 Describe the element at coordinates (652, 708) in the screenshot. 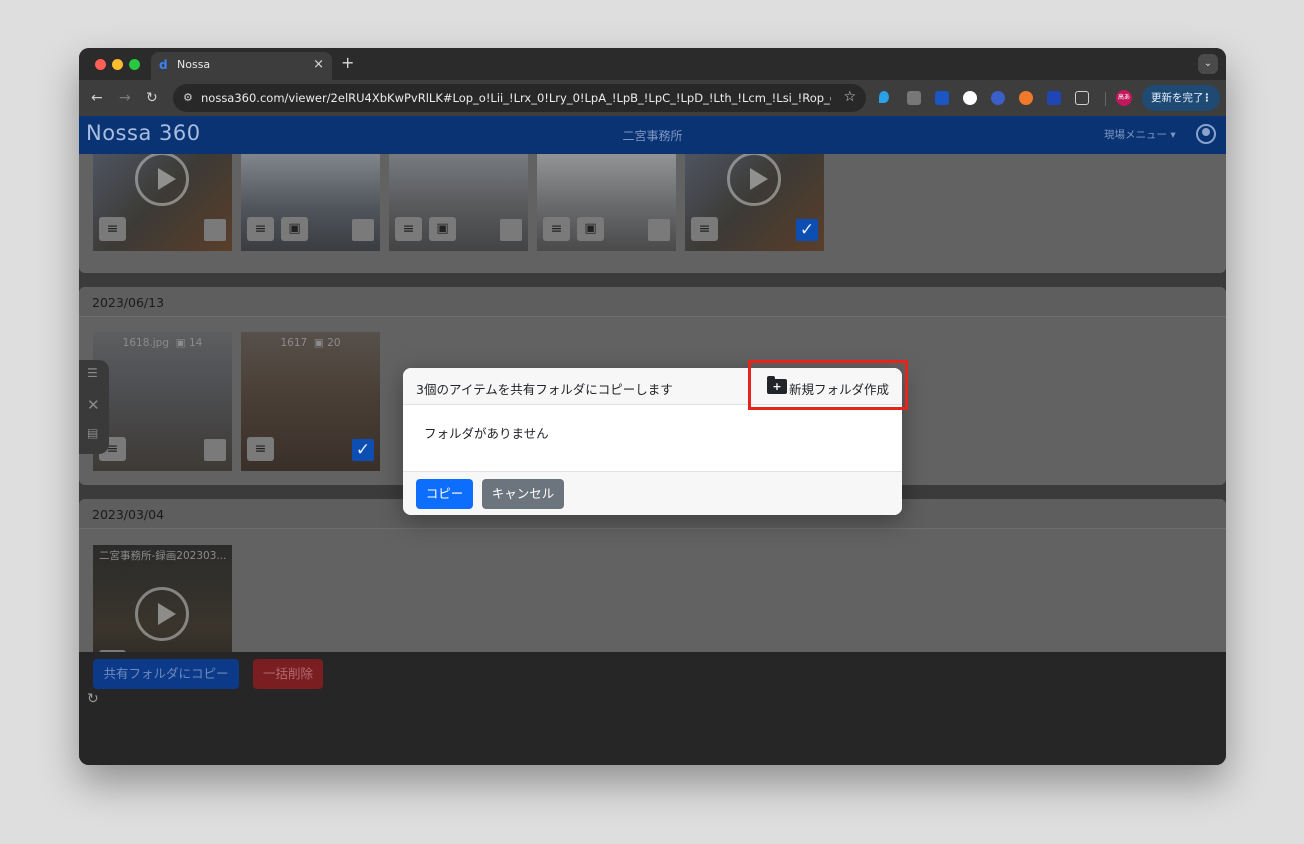

I see `bottom-action-bar: 共有フォルダにコピー 一括削除 ↻` at that location.